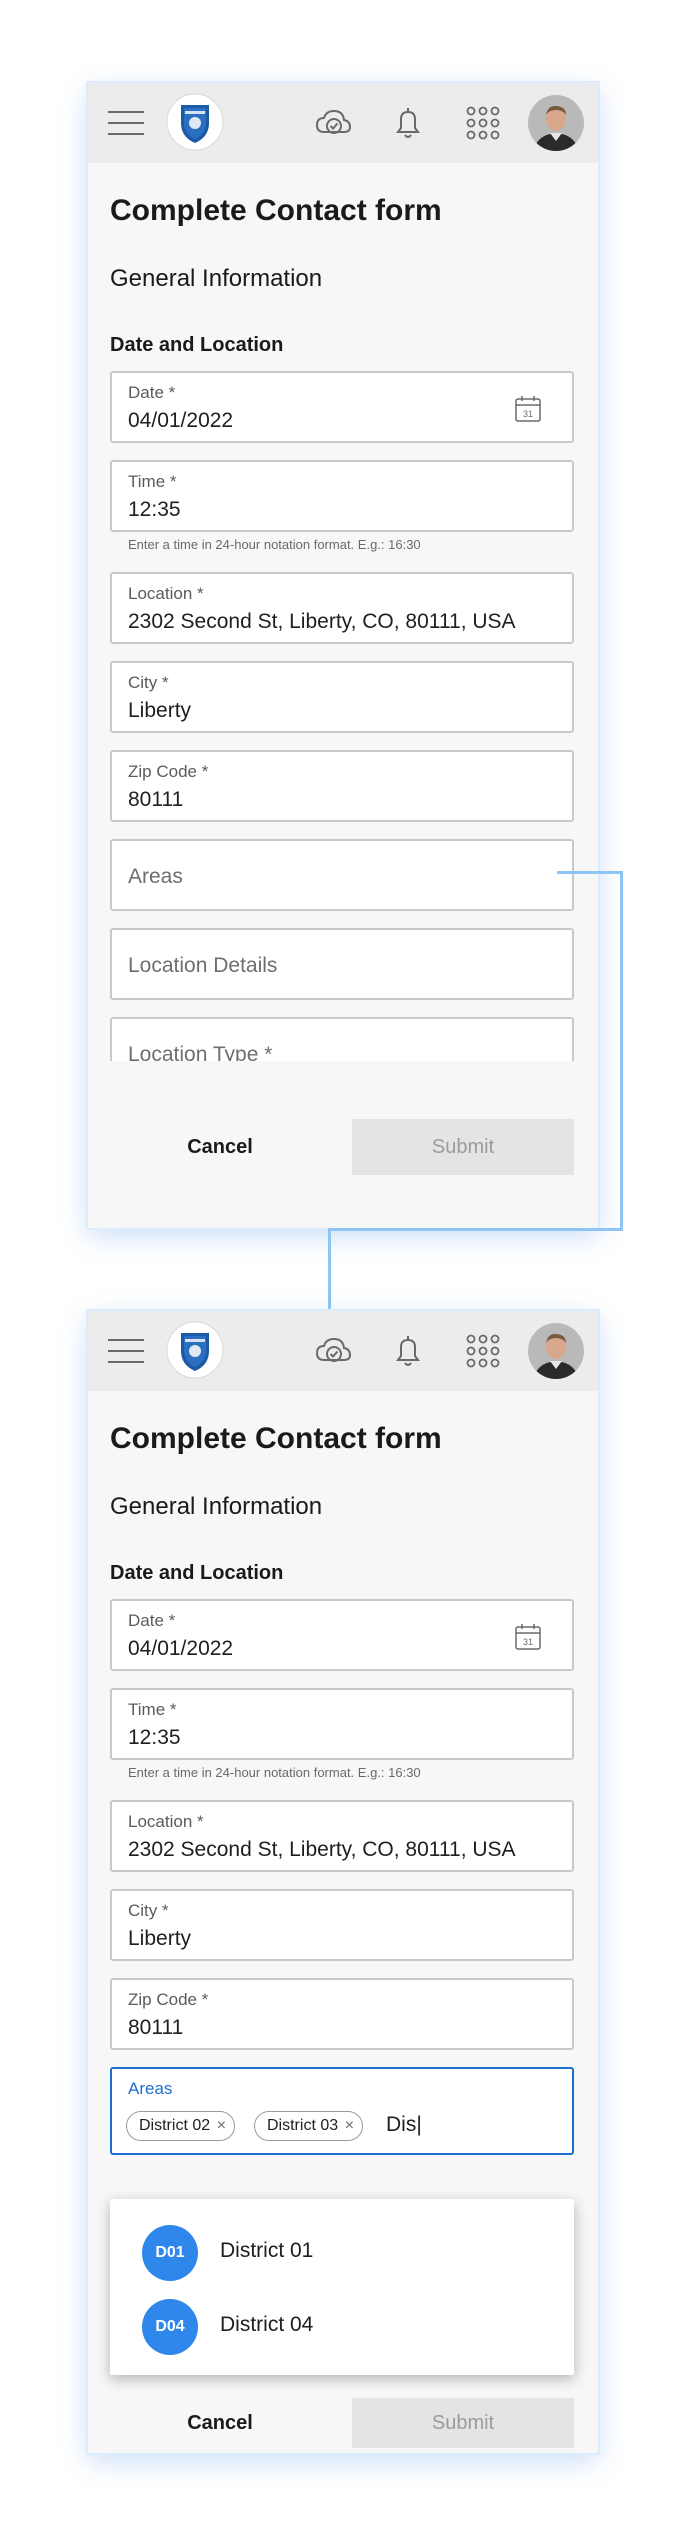 The height and width of the screenshot is (2540, 686). Describe the element at coordinates (342, 964) in the screenshot. I see `location-details-field: Location Details` at that location.